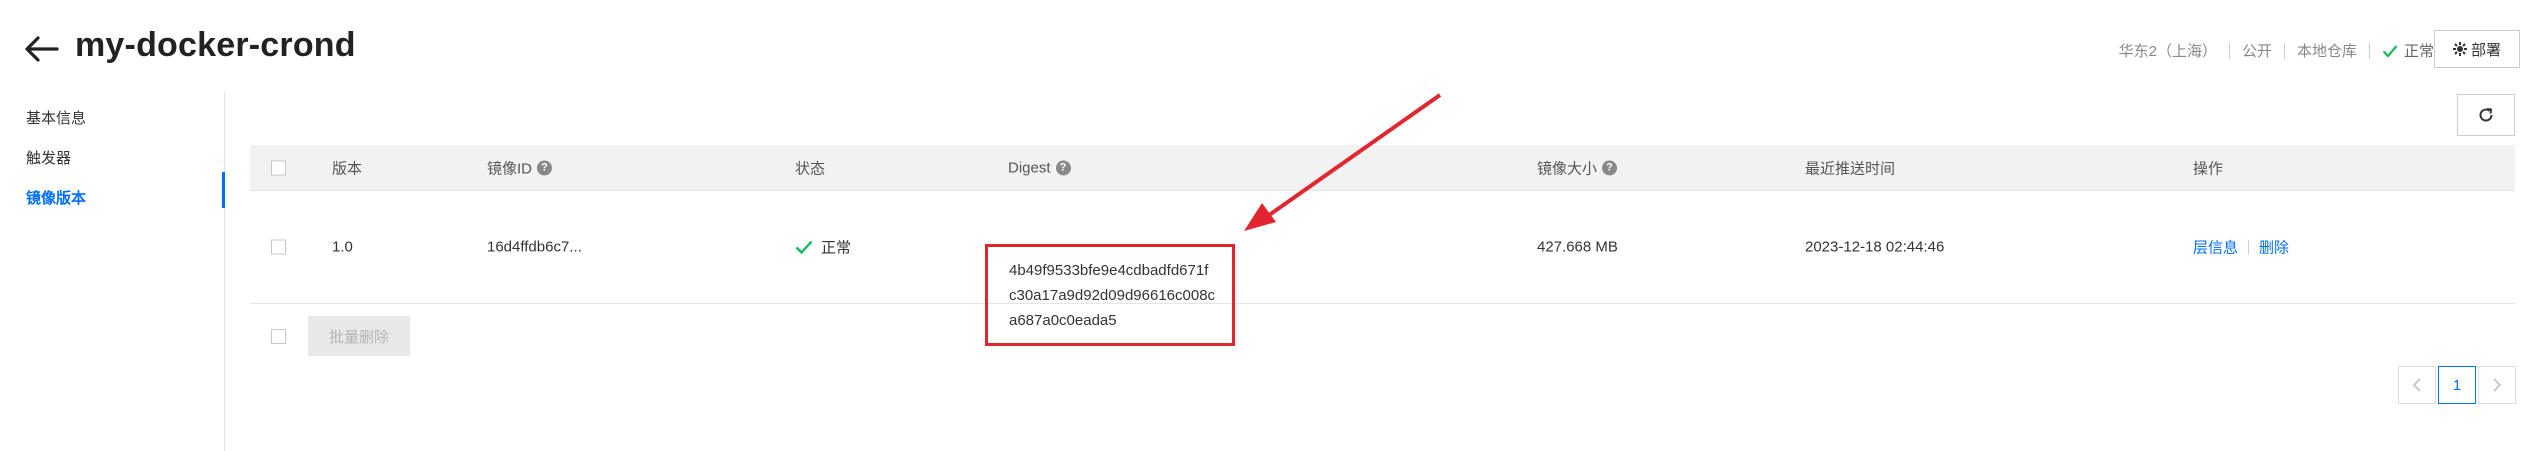 This screenshot has width=2534, height=451. Describe the element at coordinates (56, 197) in the screenshot. I see `sidebar-item-image-versions: 镜像版本` at that location.